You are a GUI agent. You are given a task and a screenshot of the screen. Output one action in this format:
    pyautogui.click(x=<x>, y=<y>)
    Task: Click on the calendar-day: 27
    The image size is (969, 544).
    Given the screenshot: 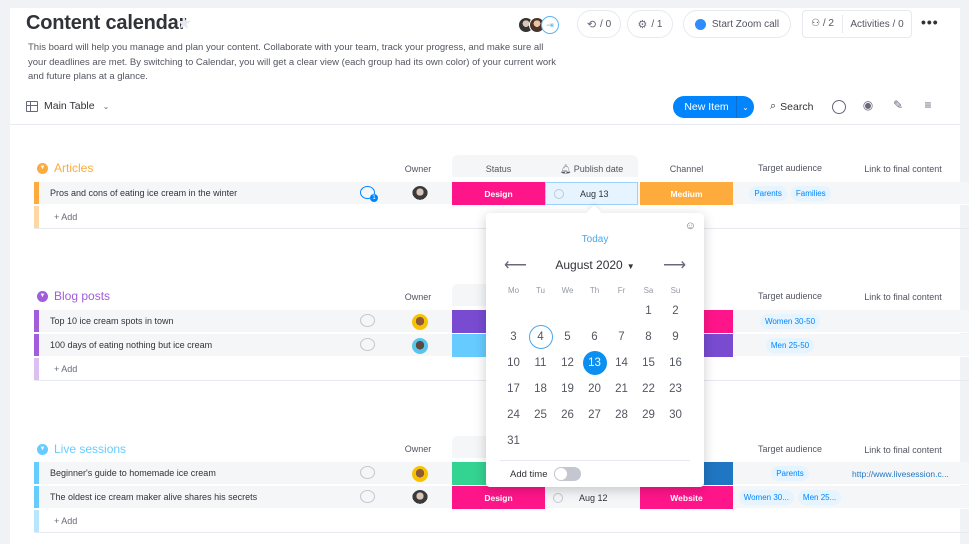 What is the action you would take?
    pyautogui.click(x=594, y=415)
    